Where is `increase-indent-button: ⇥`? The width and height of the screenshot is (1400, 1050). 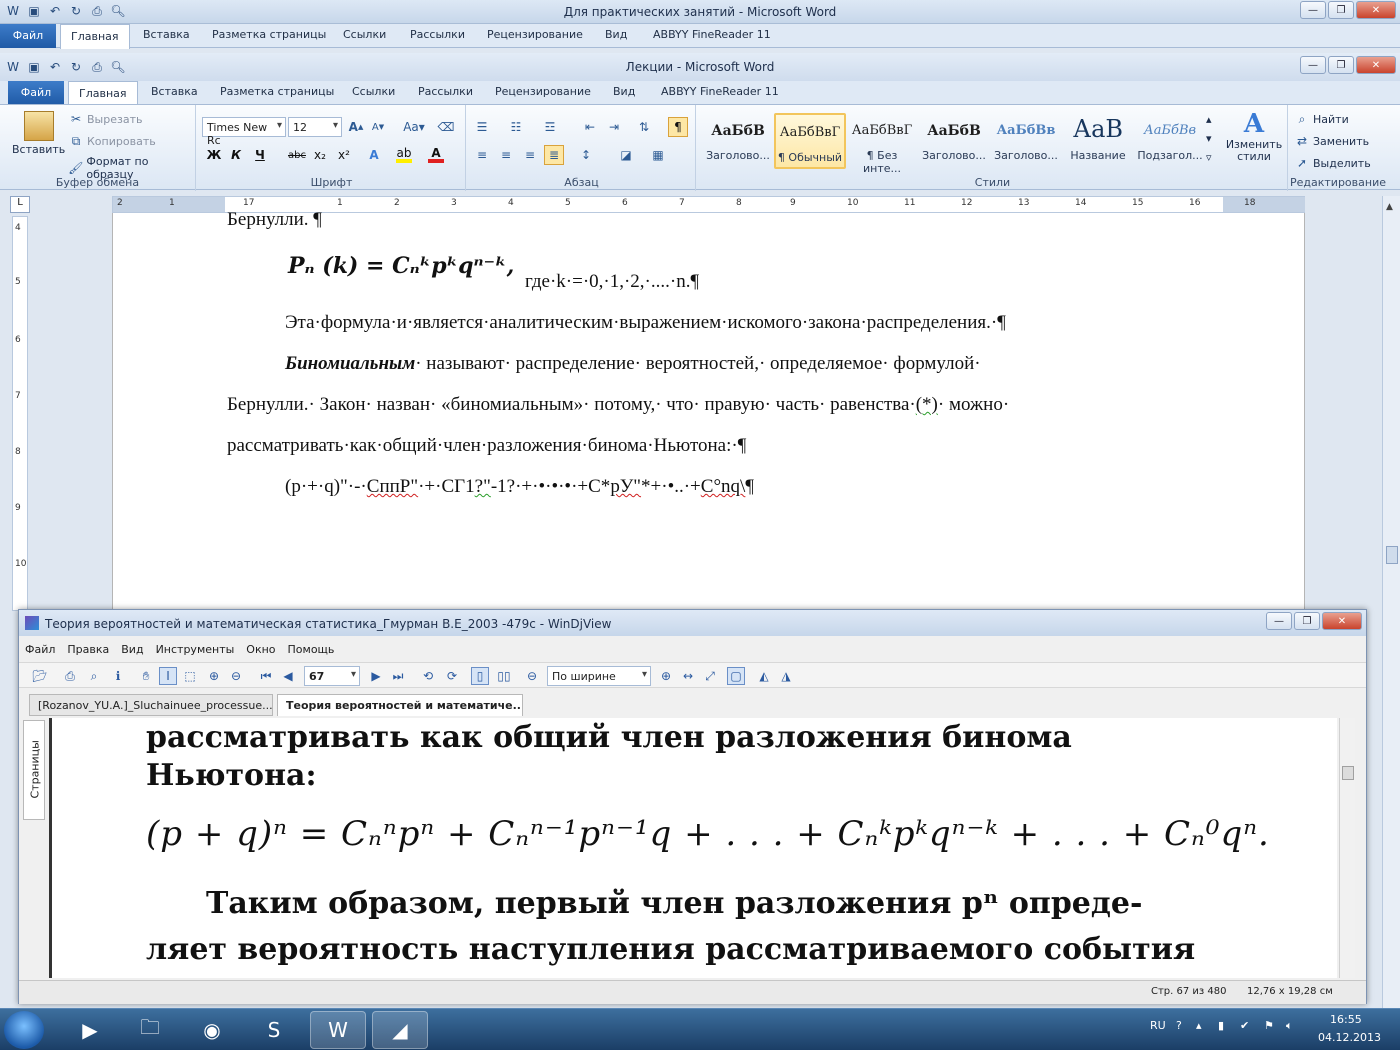 increase-indent-button: ⇥ is located at coordinates (614, 127).